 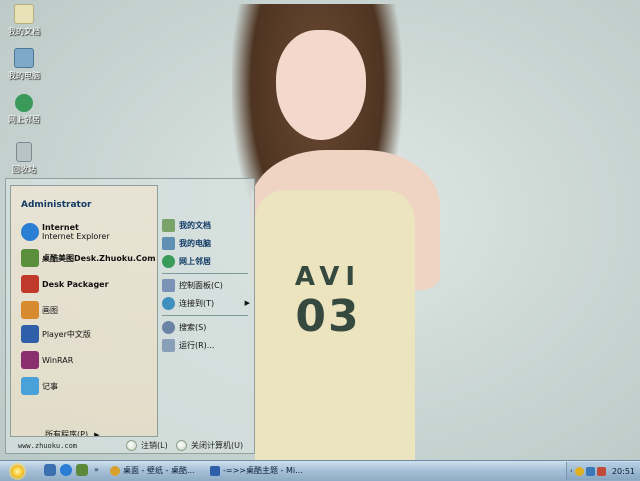 I want to click on arrow-right-icon: ▶, so click(x=247, y=303).